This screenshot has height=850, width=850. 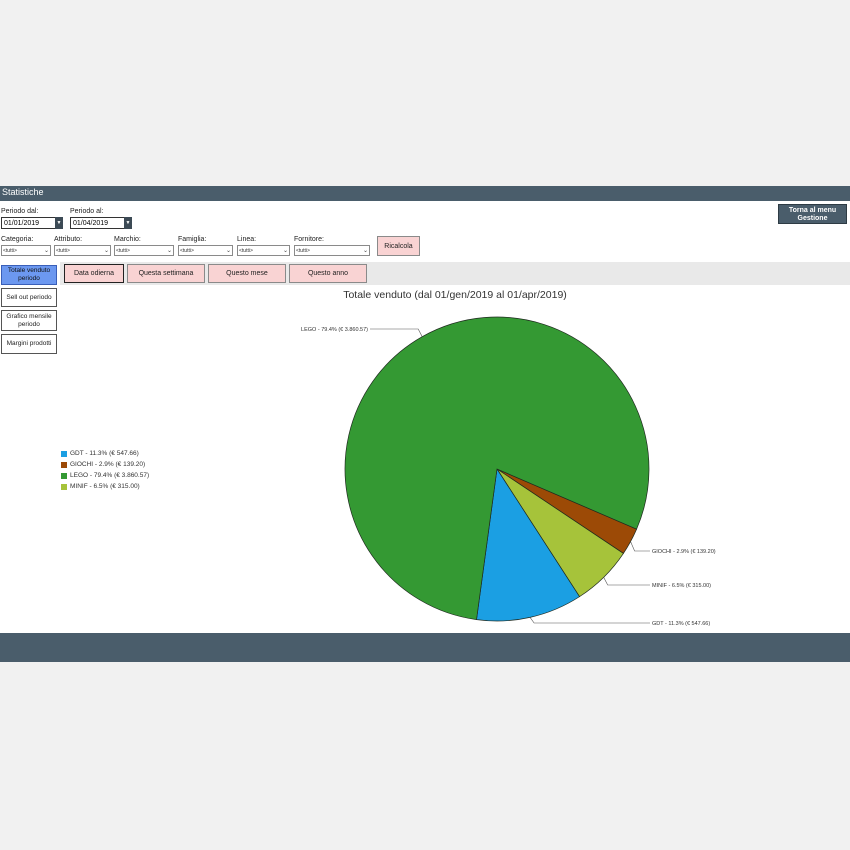 I want to click on callout-line-gdt, so click(x=589, y=620).